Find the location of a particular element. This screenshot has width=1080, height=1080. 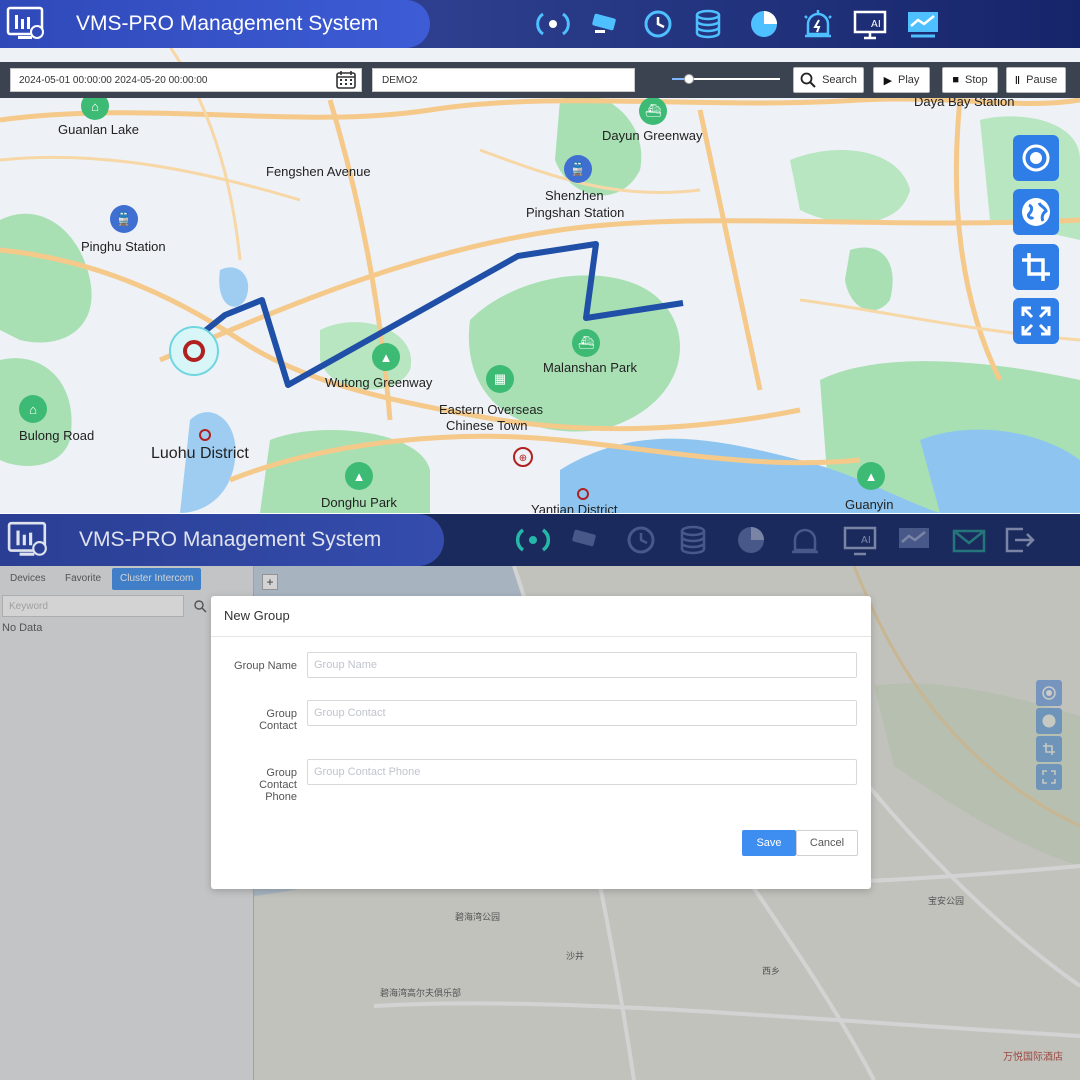

group-name-label: Group Name is located at coordinates (265, 666).